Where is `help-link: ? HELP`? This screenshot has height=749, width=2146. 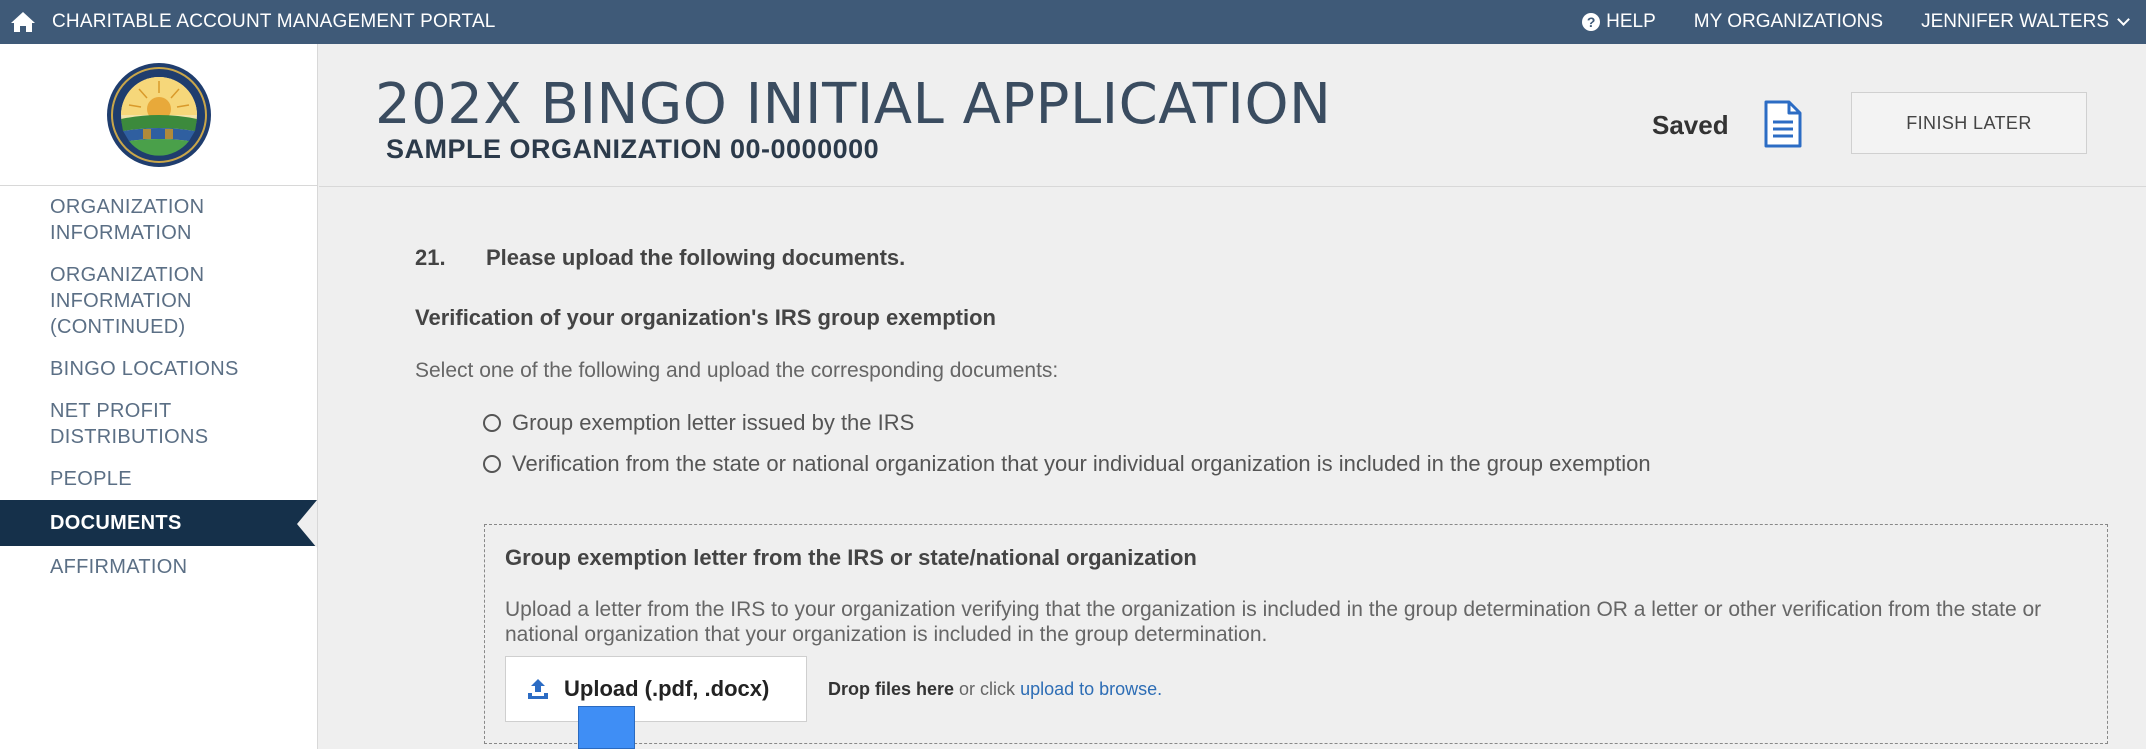 help-link: ? HELP is located at coordinates (1619, 22).